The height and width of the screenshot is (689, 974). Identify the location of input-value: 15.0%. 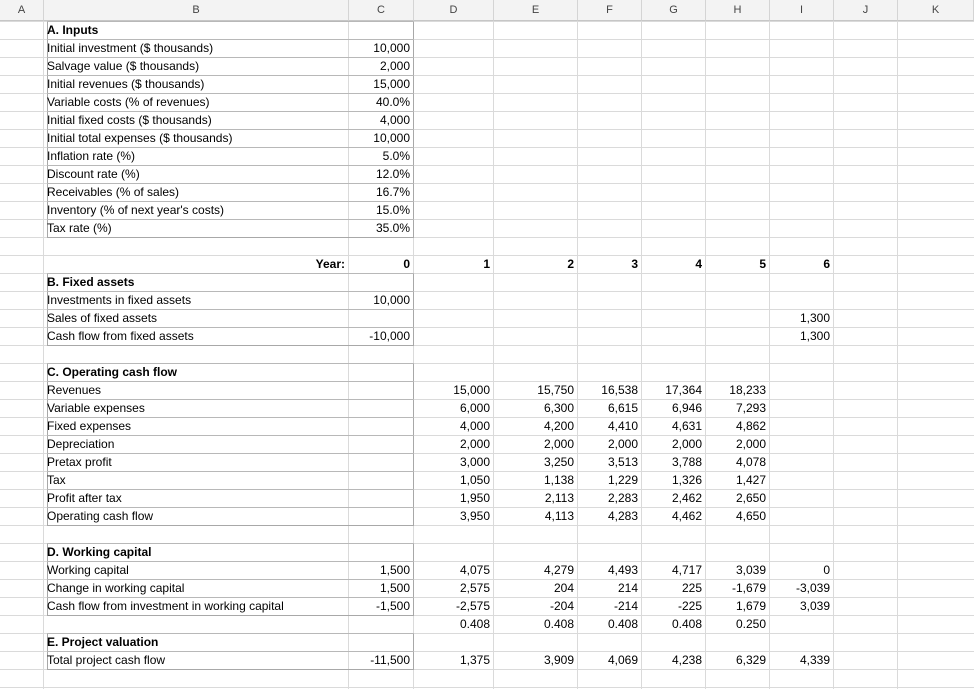
(381, 210).